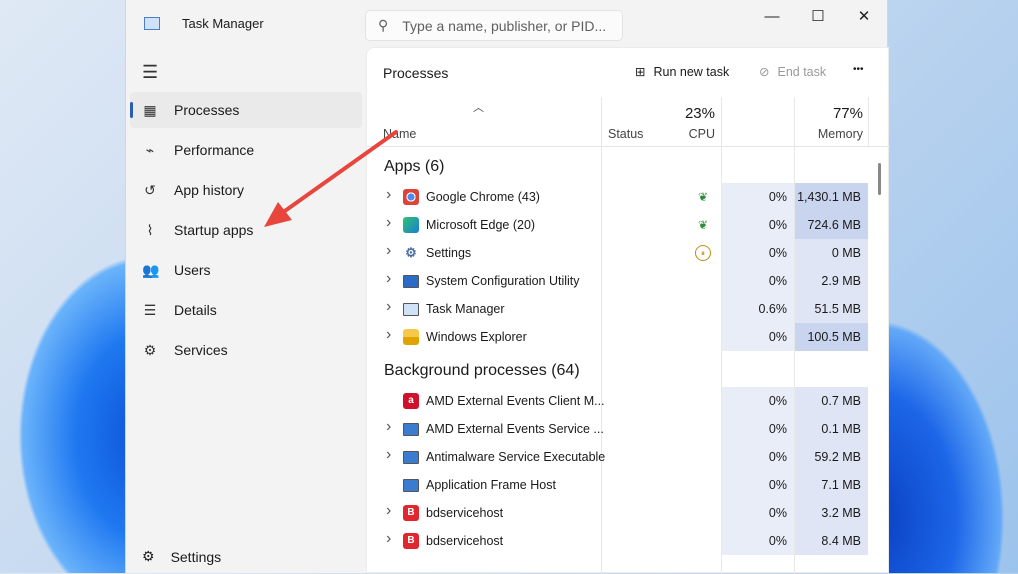 The width and height of the screenshot is (1018, 574). Describe the element at coordinates (628, 369) in the screenshot. I see `group-header: Background processes (64)` at that location.